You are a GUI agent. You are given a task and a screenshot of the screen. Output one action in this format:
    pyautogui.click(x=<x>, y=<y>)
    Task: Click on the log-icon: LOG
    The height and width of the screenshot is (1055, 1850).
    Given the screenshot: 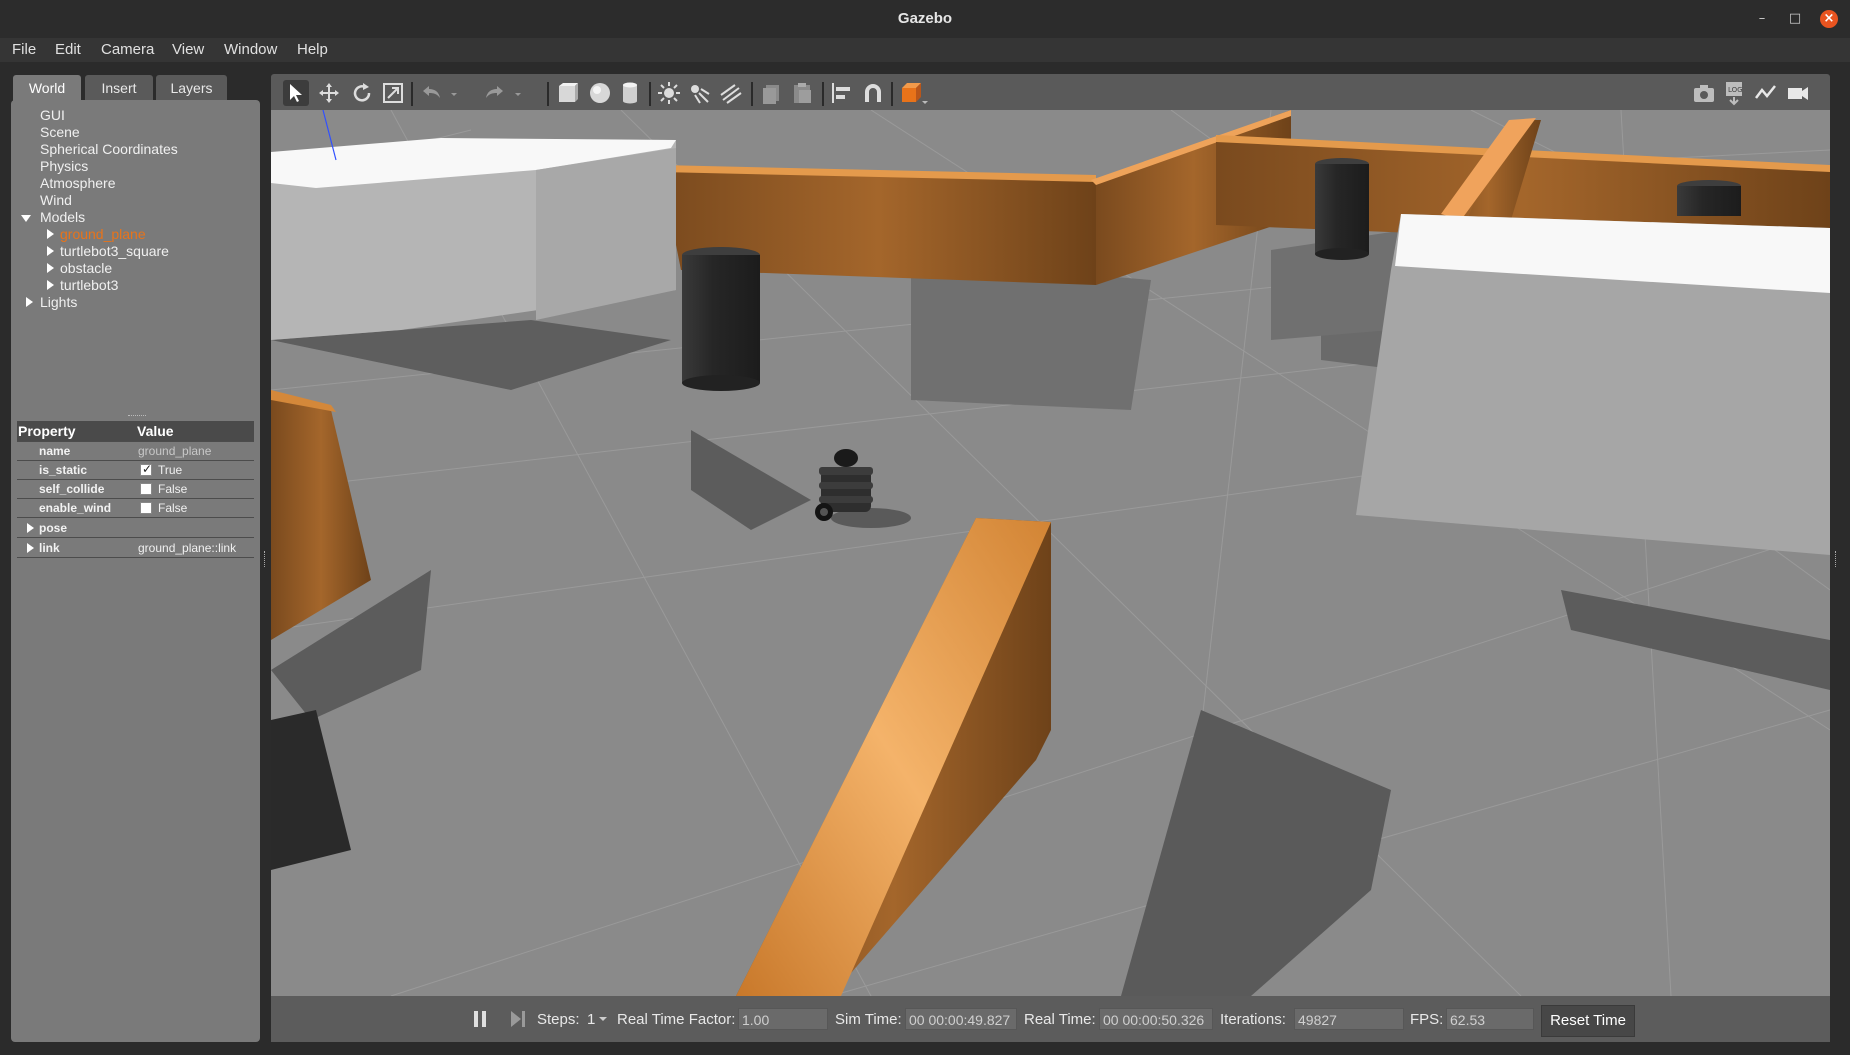 What is the action you would take?
    pyautogui.click(x=1734, y=94)
    